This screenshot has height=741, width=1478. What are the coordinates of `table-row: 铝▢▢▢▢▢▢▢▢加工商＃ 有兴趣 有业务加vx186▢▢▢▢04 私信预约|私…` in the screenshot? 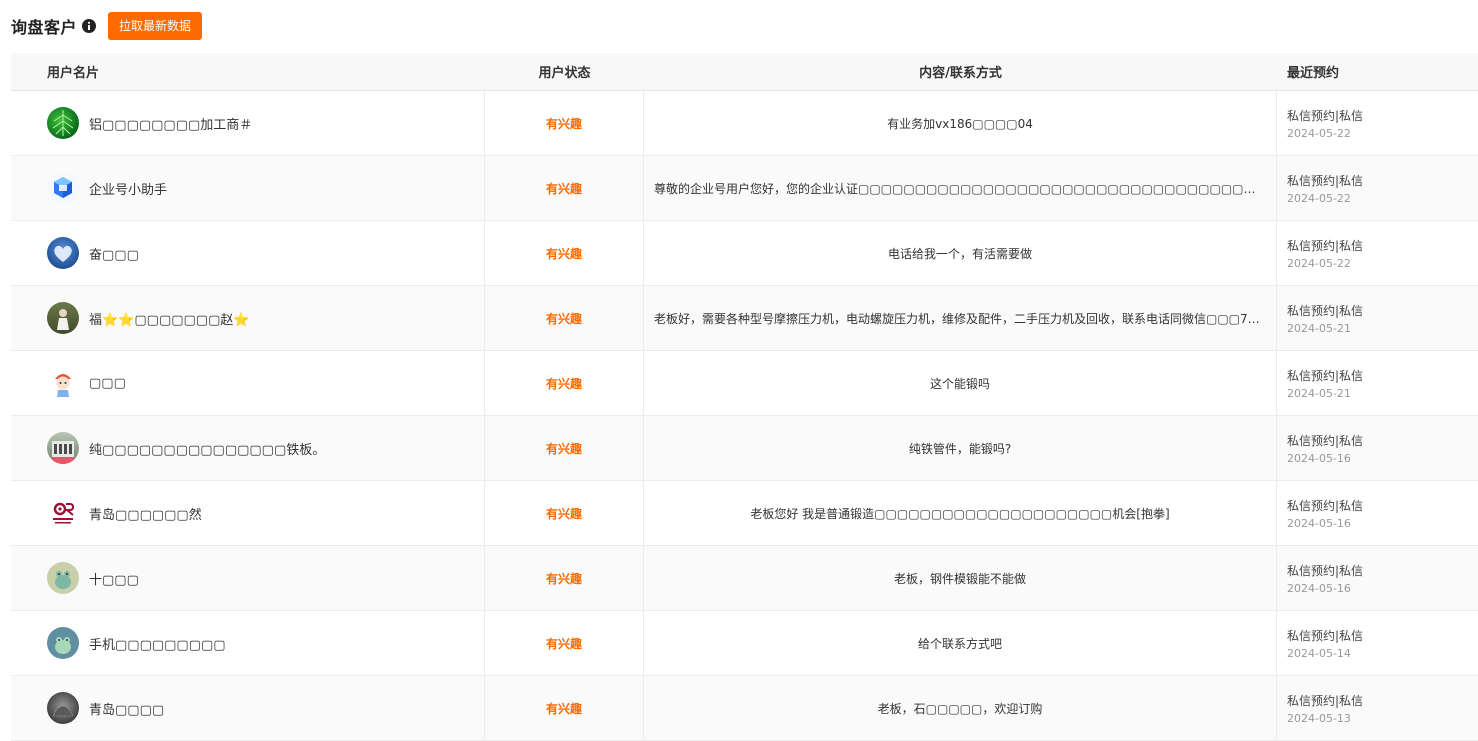 It's located at (744, 123).